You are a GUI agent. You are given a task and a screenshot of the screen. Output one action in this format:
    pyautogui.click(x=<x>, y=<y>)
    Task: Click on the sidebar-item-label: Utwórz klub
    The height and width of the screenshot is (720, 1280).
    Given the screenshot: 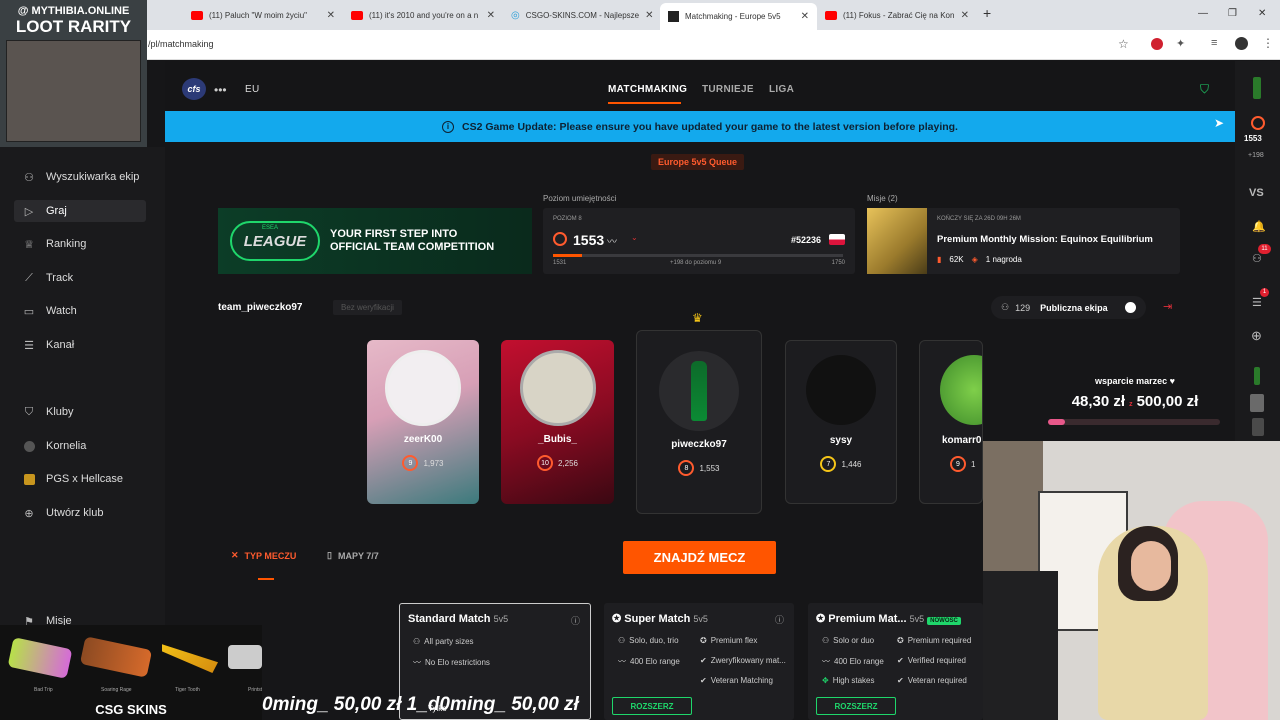 What is the action you would take?
    pyautogui.click(x=75, y=513)
    